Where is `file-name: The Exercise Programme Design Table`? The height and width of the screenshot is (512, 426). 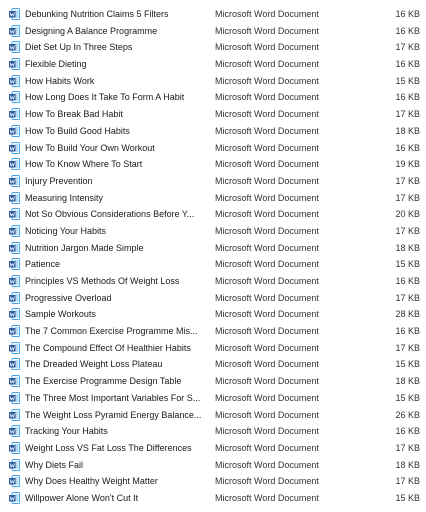 file-name: The Exercise Programme Design Table is located at coordinates (103, 381).